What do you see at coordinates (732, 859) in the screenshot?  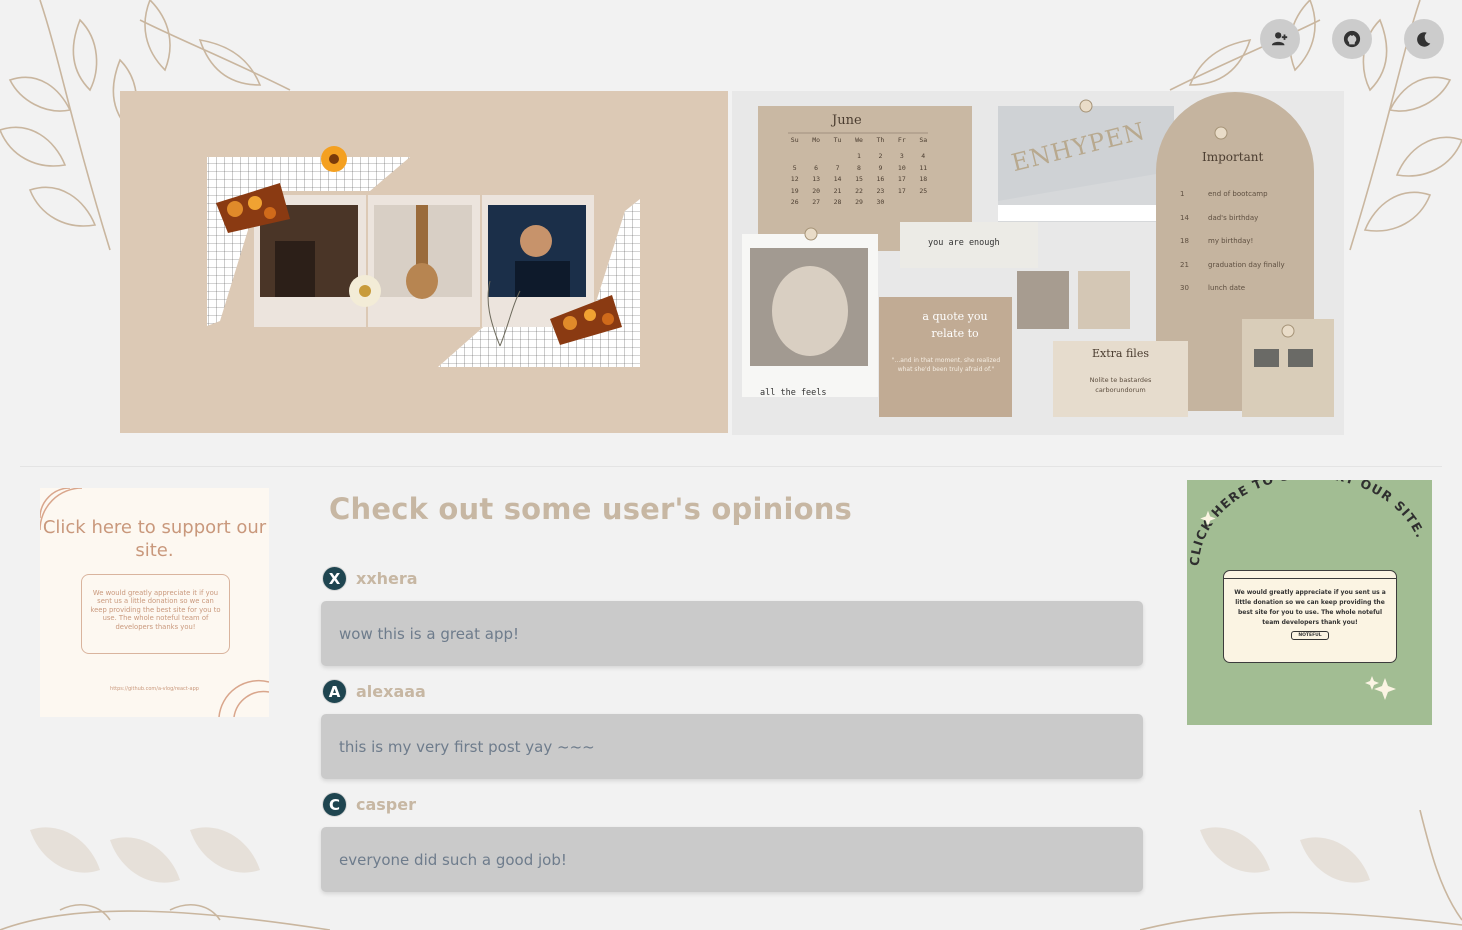 I see `comment-body: everyone did such a good job!` at bounding box center [732, 859].